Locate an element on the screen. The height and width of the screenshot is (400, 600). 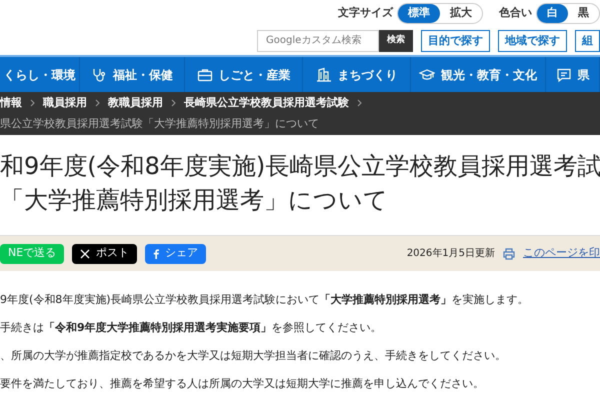
body-paragraph: 、所属の大学が推薦指定校であるかを大学又は短期大学担当者に確認のうえ、手続きをしてください。 is located at coordinates (253, 356).